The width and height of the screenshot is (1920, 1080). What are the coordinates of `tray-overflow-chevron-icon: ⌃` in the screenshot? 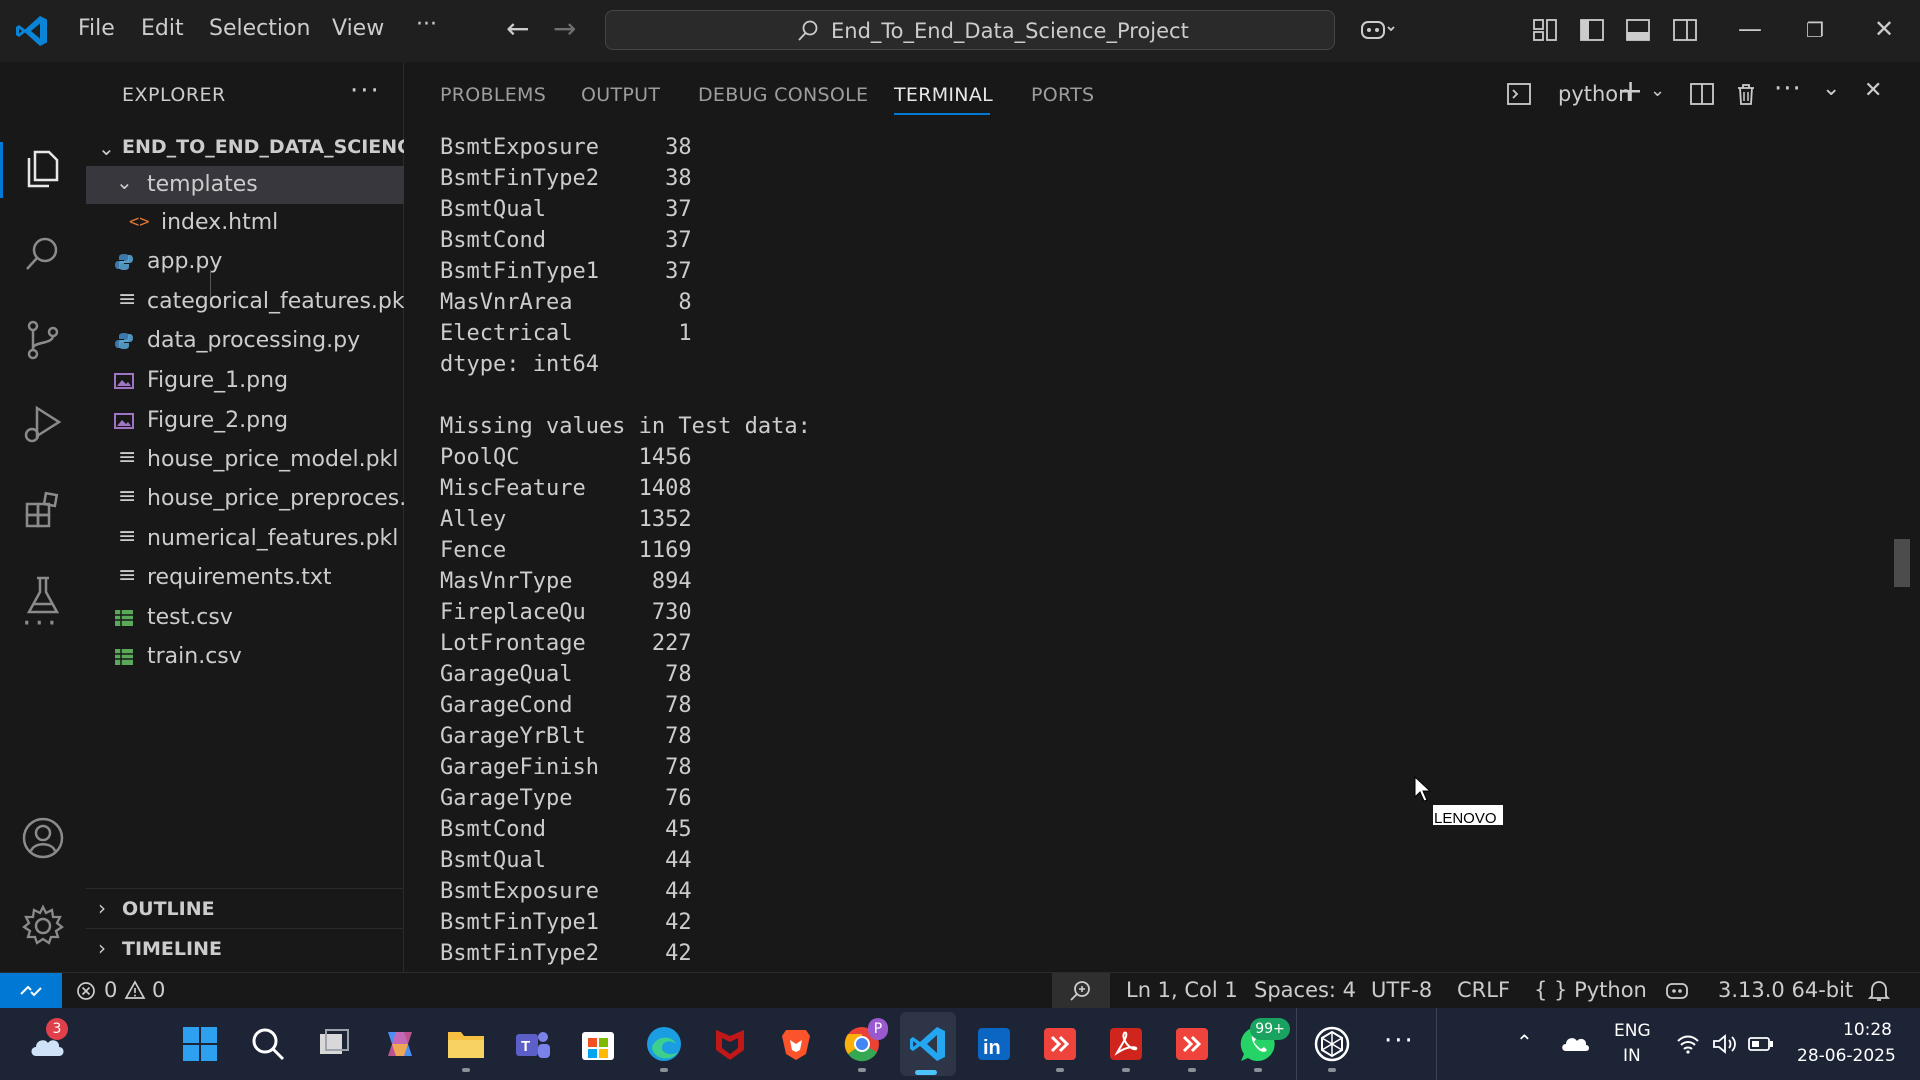 It's located at (1524, 1042).